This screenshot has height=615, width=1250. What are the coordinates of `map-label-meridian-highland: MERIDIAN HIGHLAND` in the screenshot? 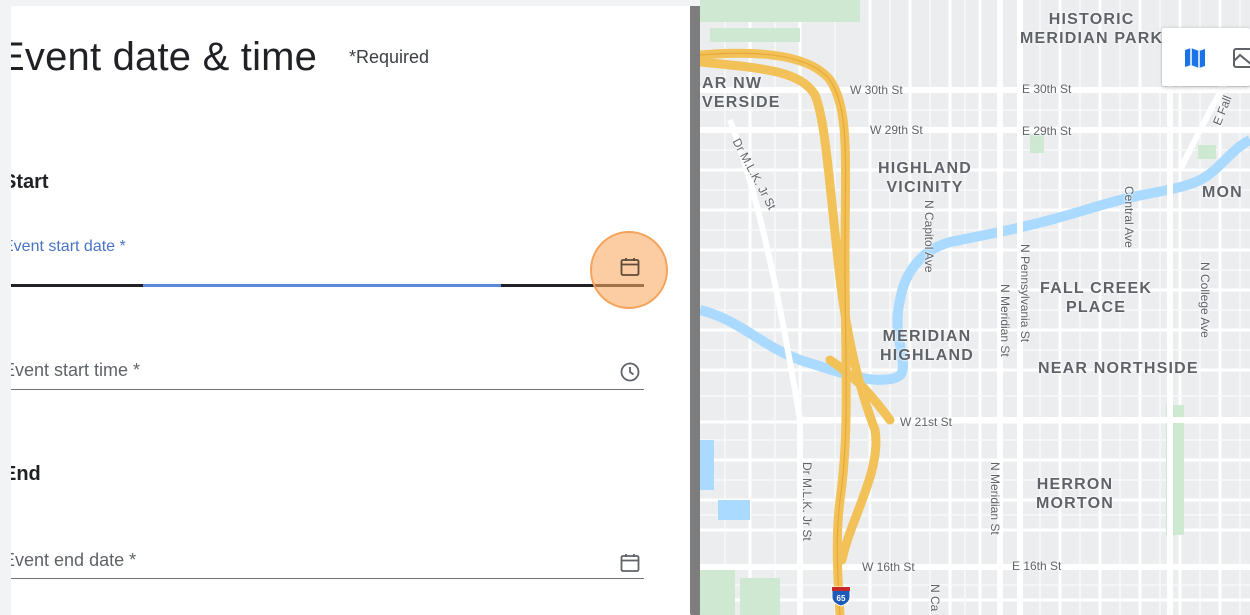 It's located at (927, 346).